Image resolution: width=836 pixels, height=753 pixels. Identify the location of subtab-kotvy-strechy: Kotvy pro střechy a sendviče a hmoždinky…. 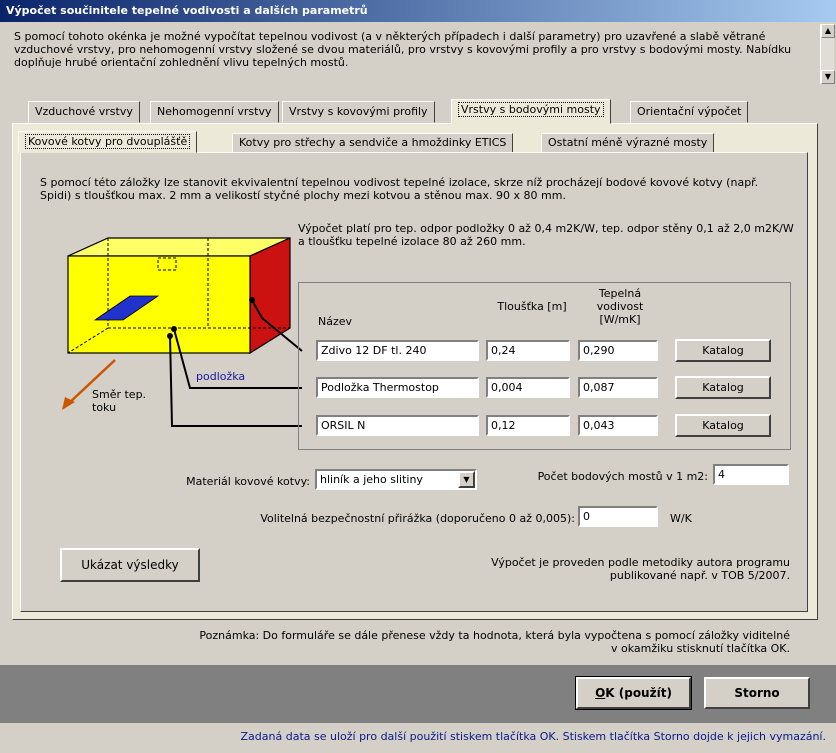
(373, 143).